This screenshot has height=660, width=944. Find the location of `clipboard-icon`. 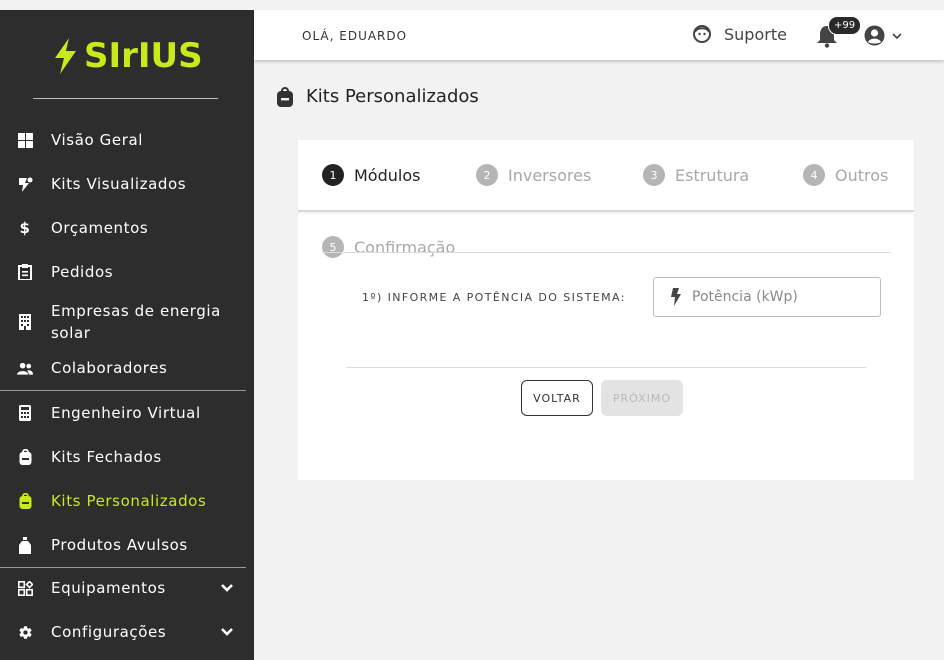

clipboard-icon is located at coordinates (25, 272).